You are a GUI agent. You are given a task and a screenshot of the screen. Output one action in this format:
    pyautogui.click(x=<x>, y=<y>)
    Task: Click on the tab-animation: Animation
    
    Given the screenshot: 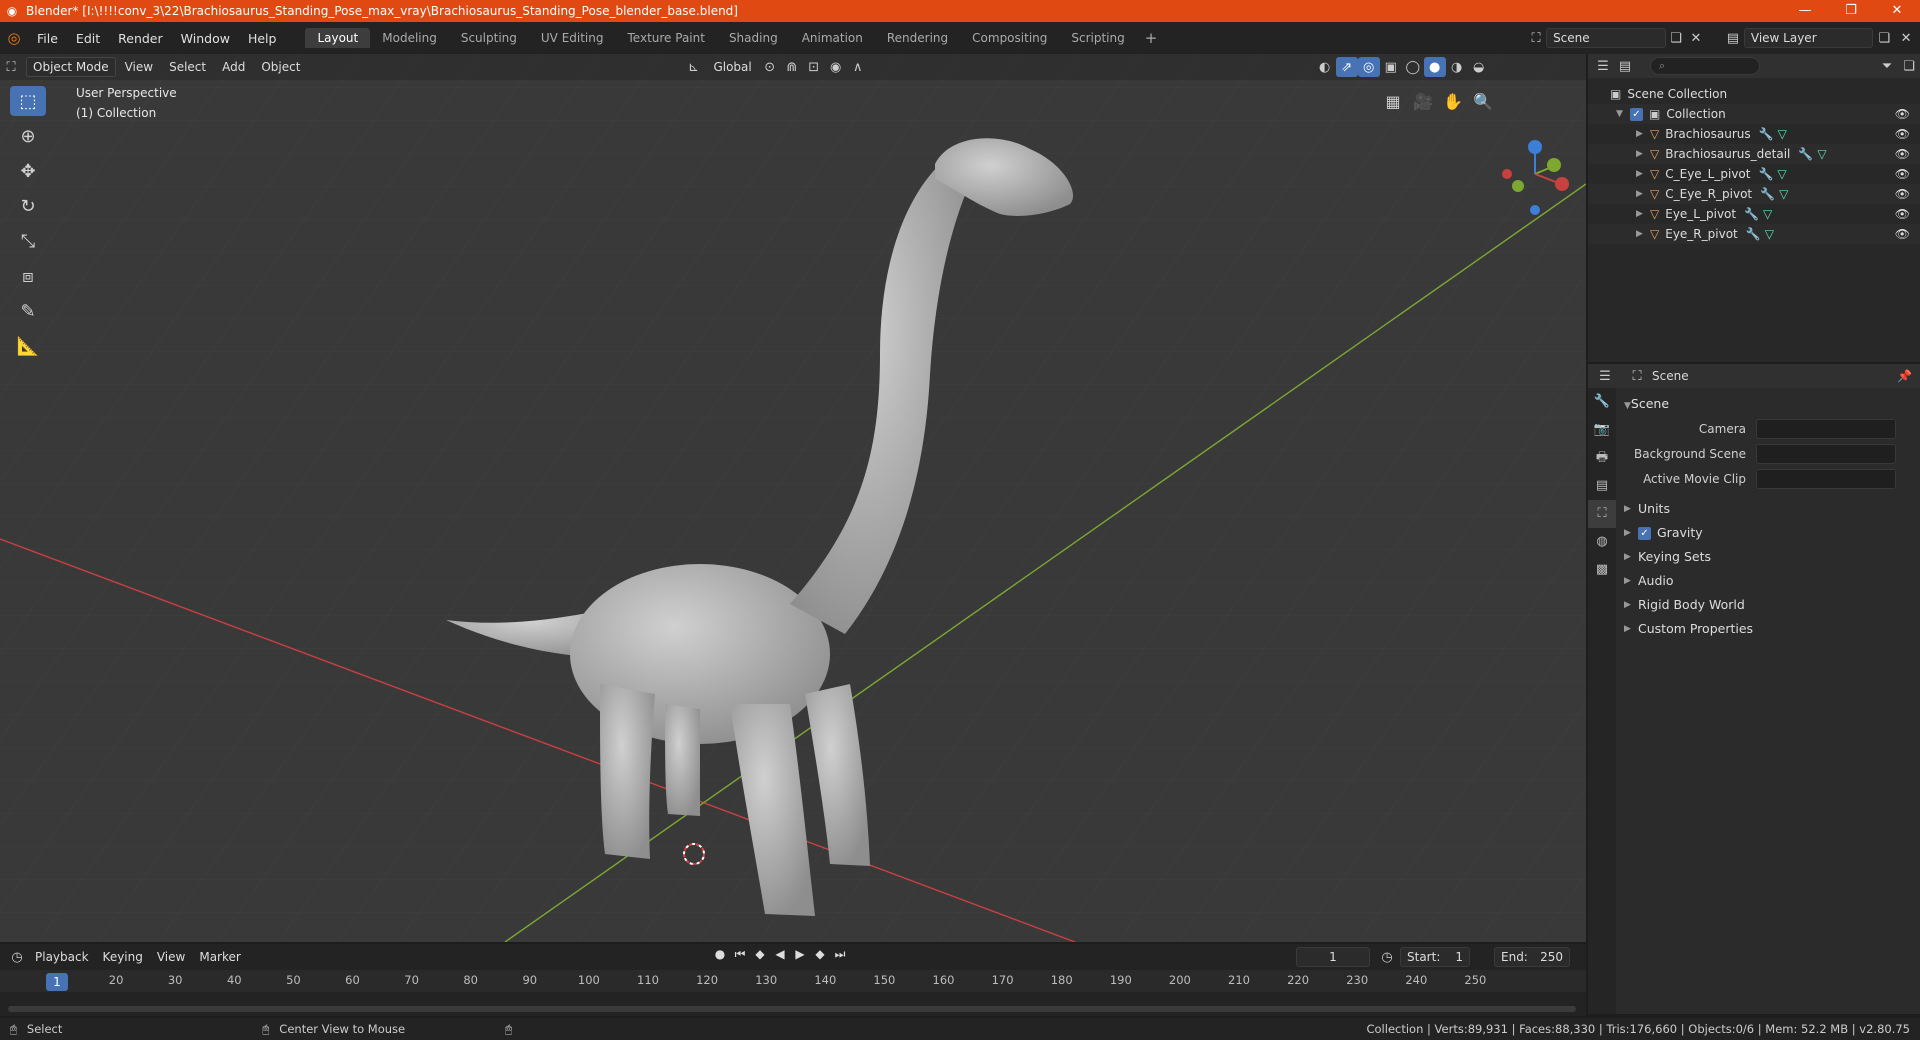 What is the action you would take?
    pyautogui.click(x=832, y=38)
    